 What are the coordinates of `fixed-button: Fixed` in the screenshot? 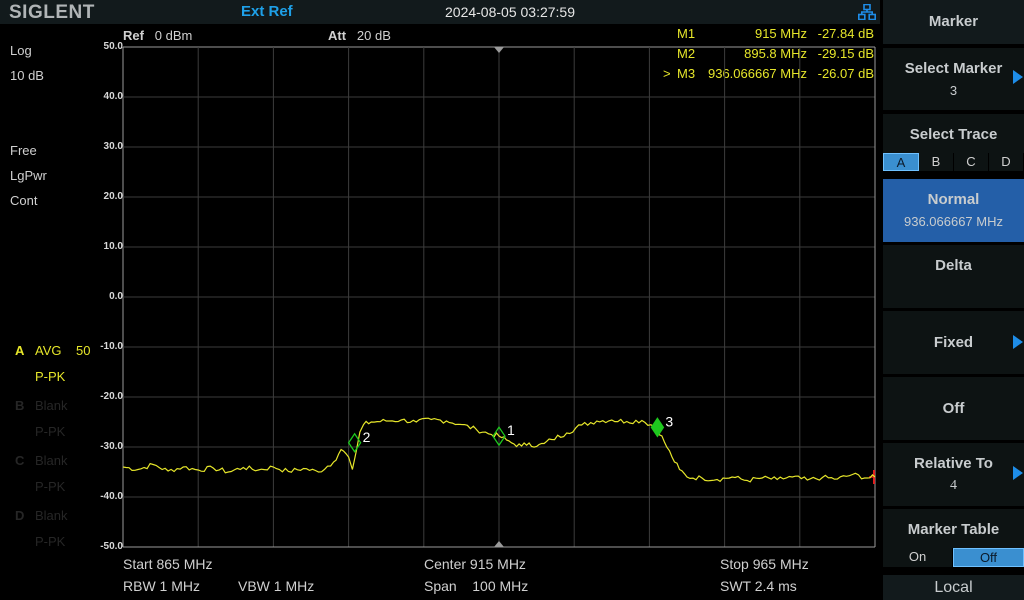 It's located at (953, 342).